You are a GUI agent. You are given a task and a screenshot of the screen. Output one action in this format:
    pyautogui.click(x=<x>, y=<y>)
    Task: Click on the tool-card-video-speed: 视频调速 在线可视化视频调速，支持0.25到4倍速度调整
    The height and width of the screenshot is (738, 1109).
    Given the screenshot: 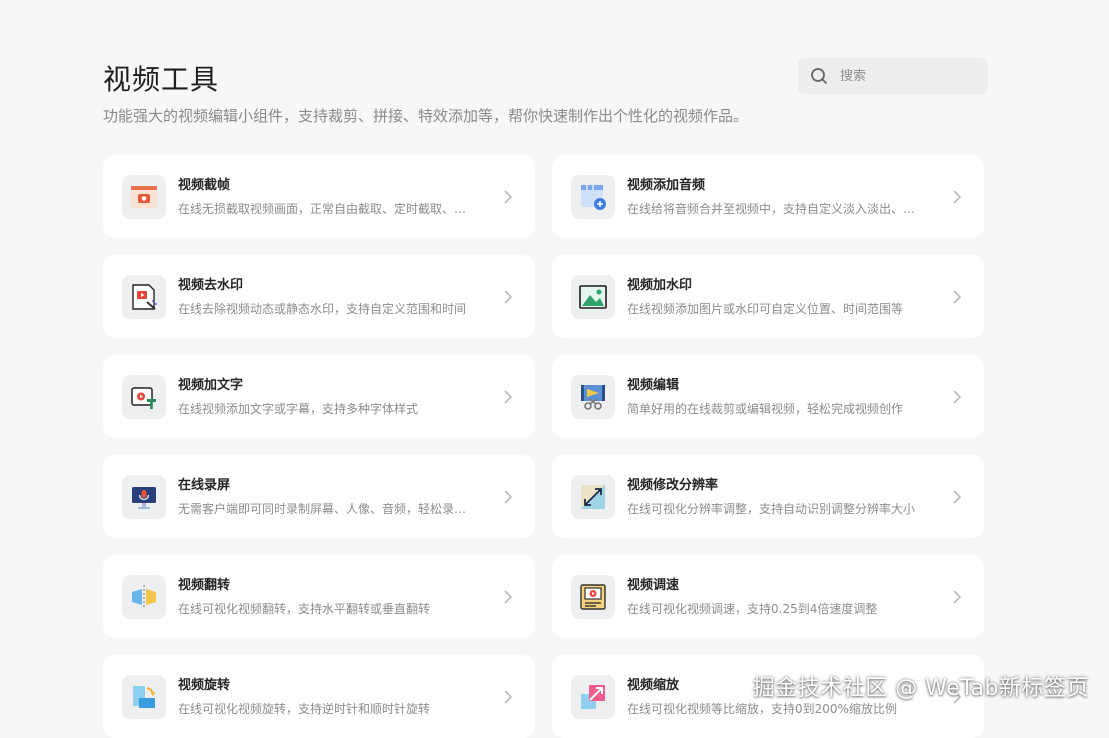 What is the action you would take?
    pyautogui.click(x=768, y=596)
    